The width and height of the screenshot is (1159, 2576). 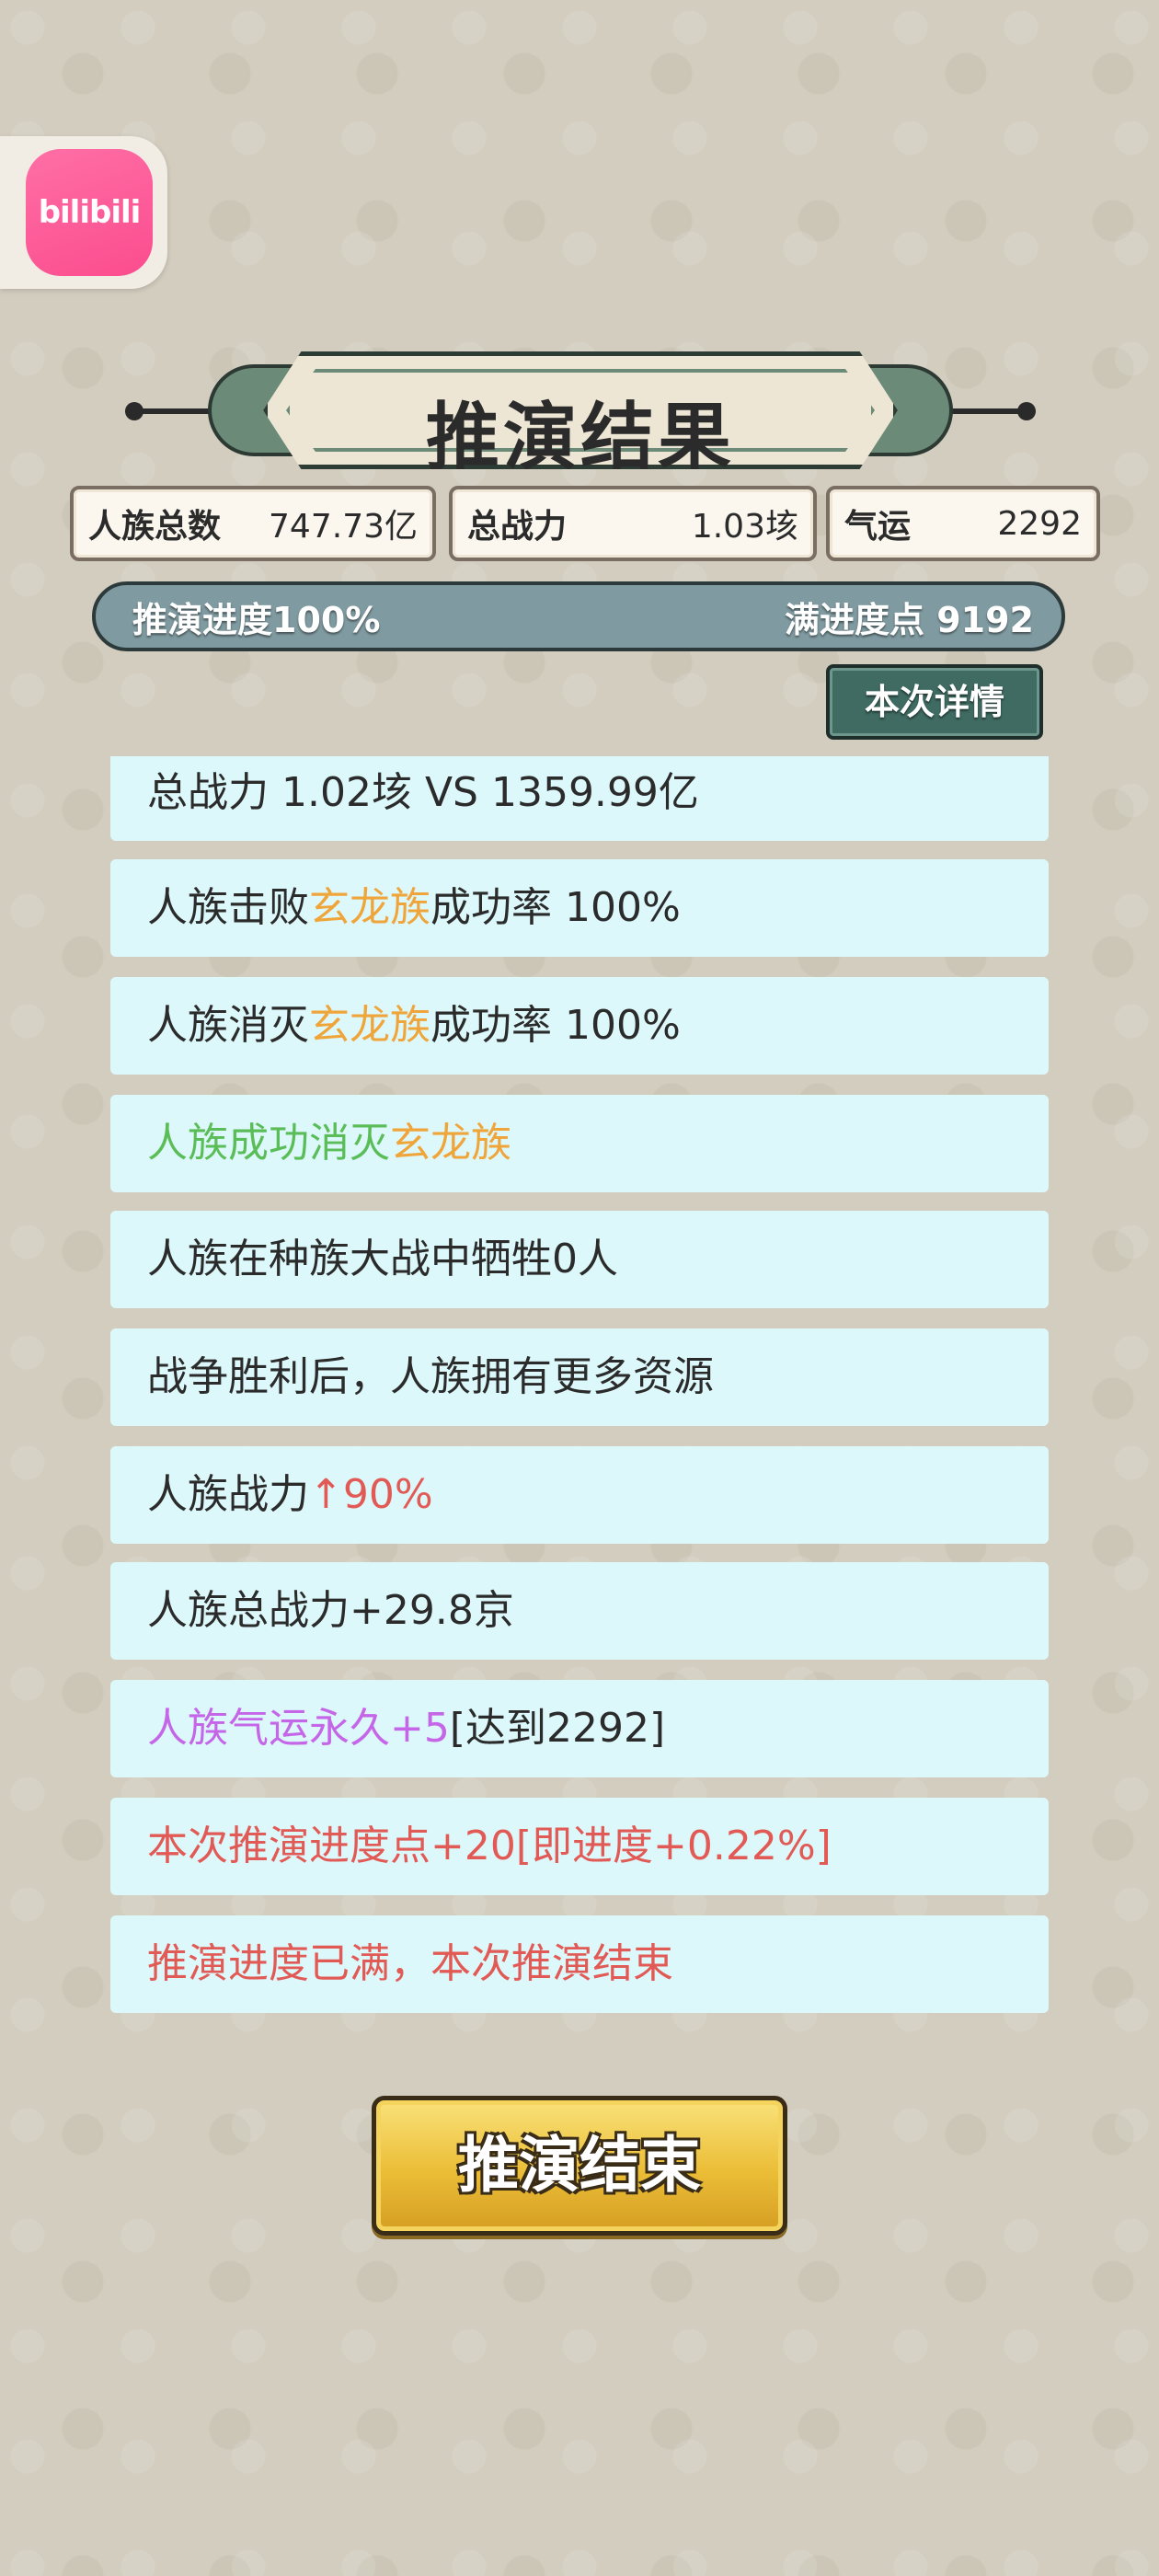 I want to click on result-row: 人族在种族大战中牺牲0人, so click(x=579, y=1259).